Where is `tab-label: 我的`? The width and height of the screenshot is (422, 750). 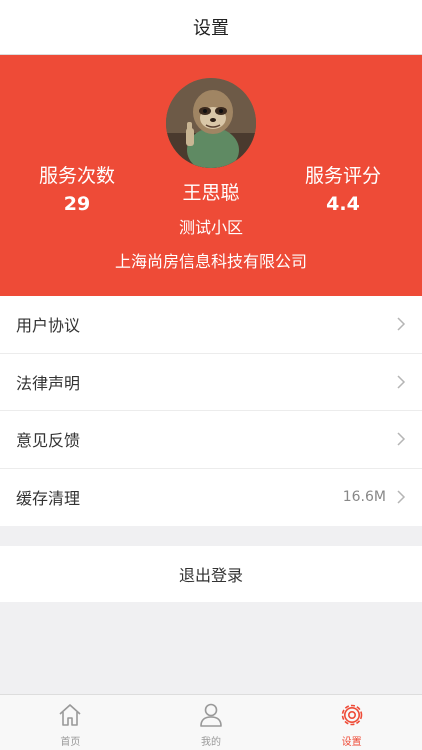
tab-label: 我的 is located at coordinates (211, 742).